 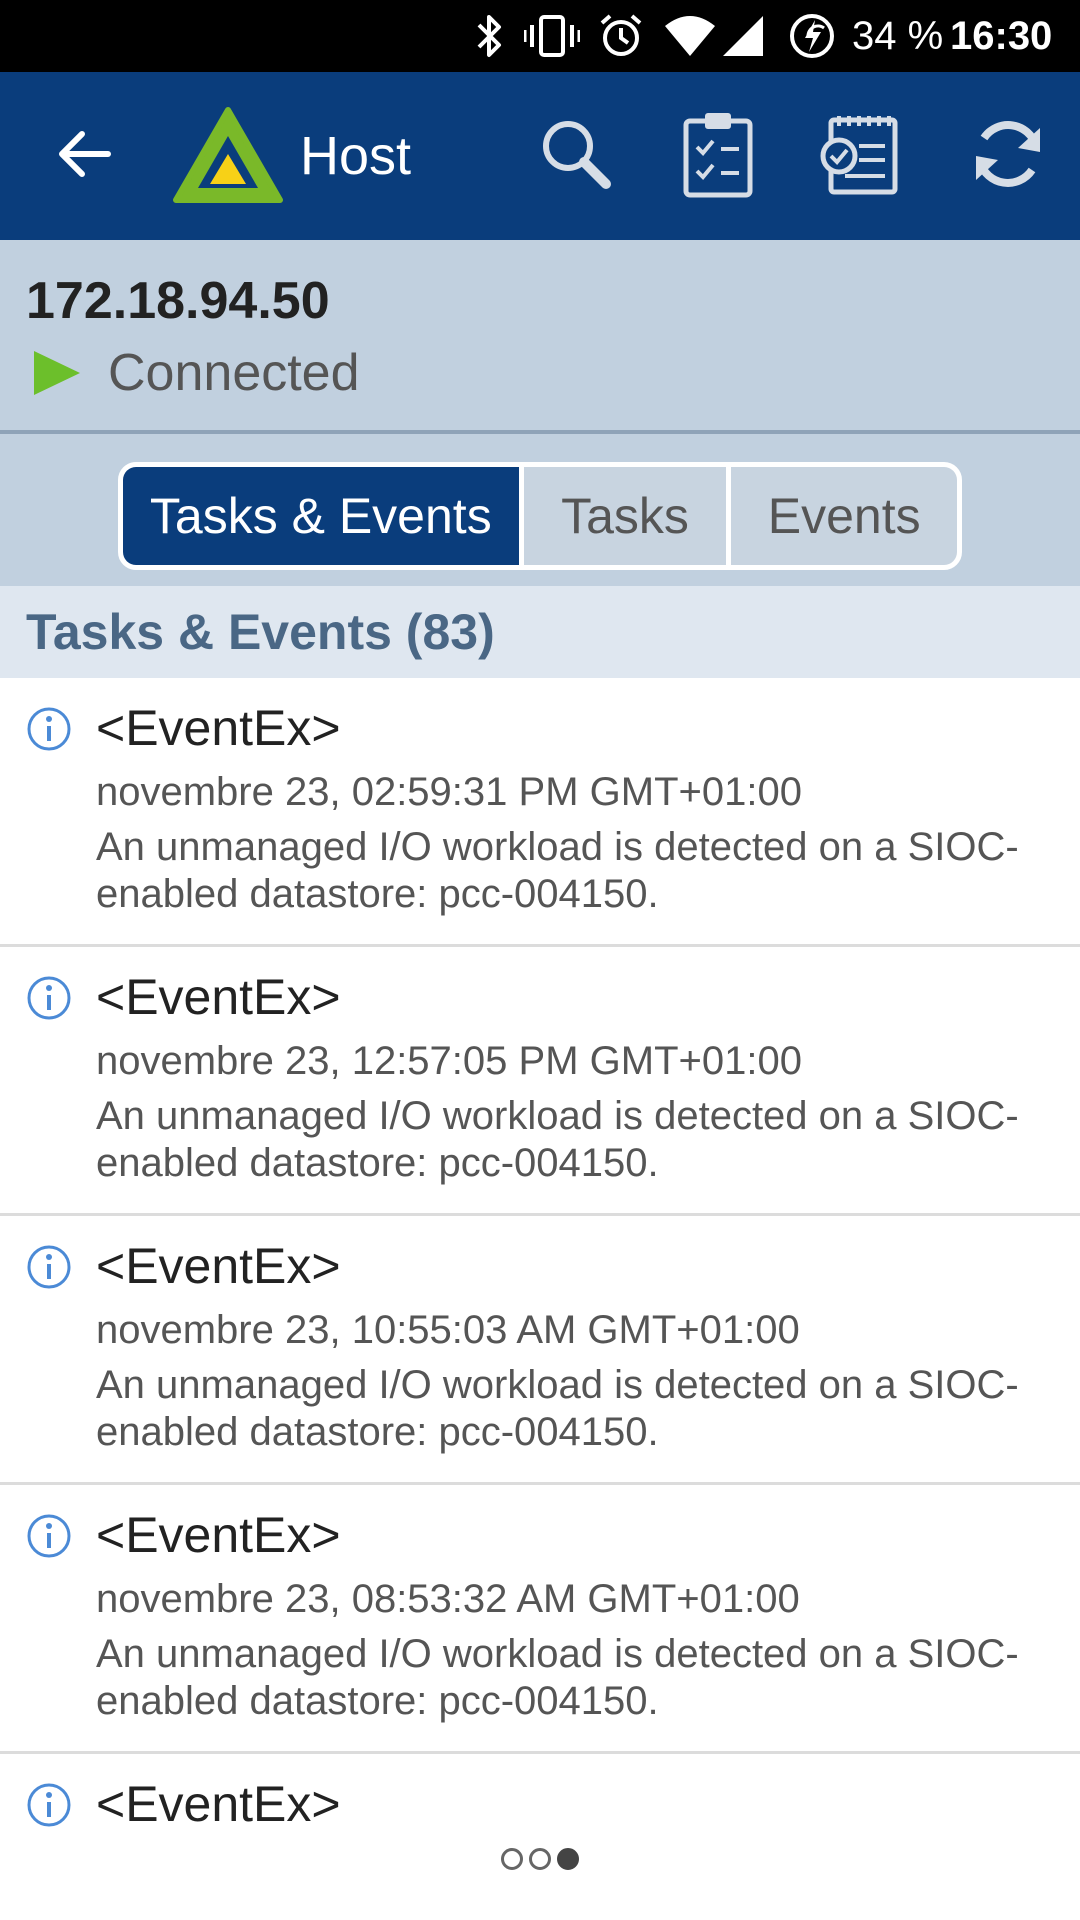 I want to click on event-date: novembre 23, 10:55:03 AM GMT+01:00, so click(x=448, y=1330).